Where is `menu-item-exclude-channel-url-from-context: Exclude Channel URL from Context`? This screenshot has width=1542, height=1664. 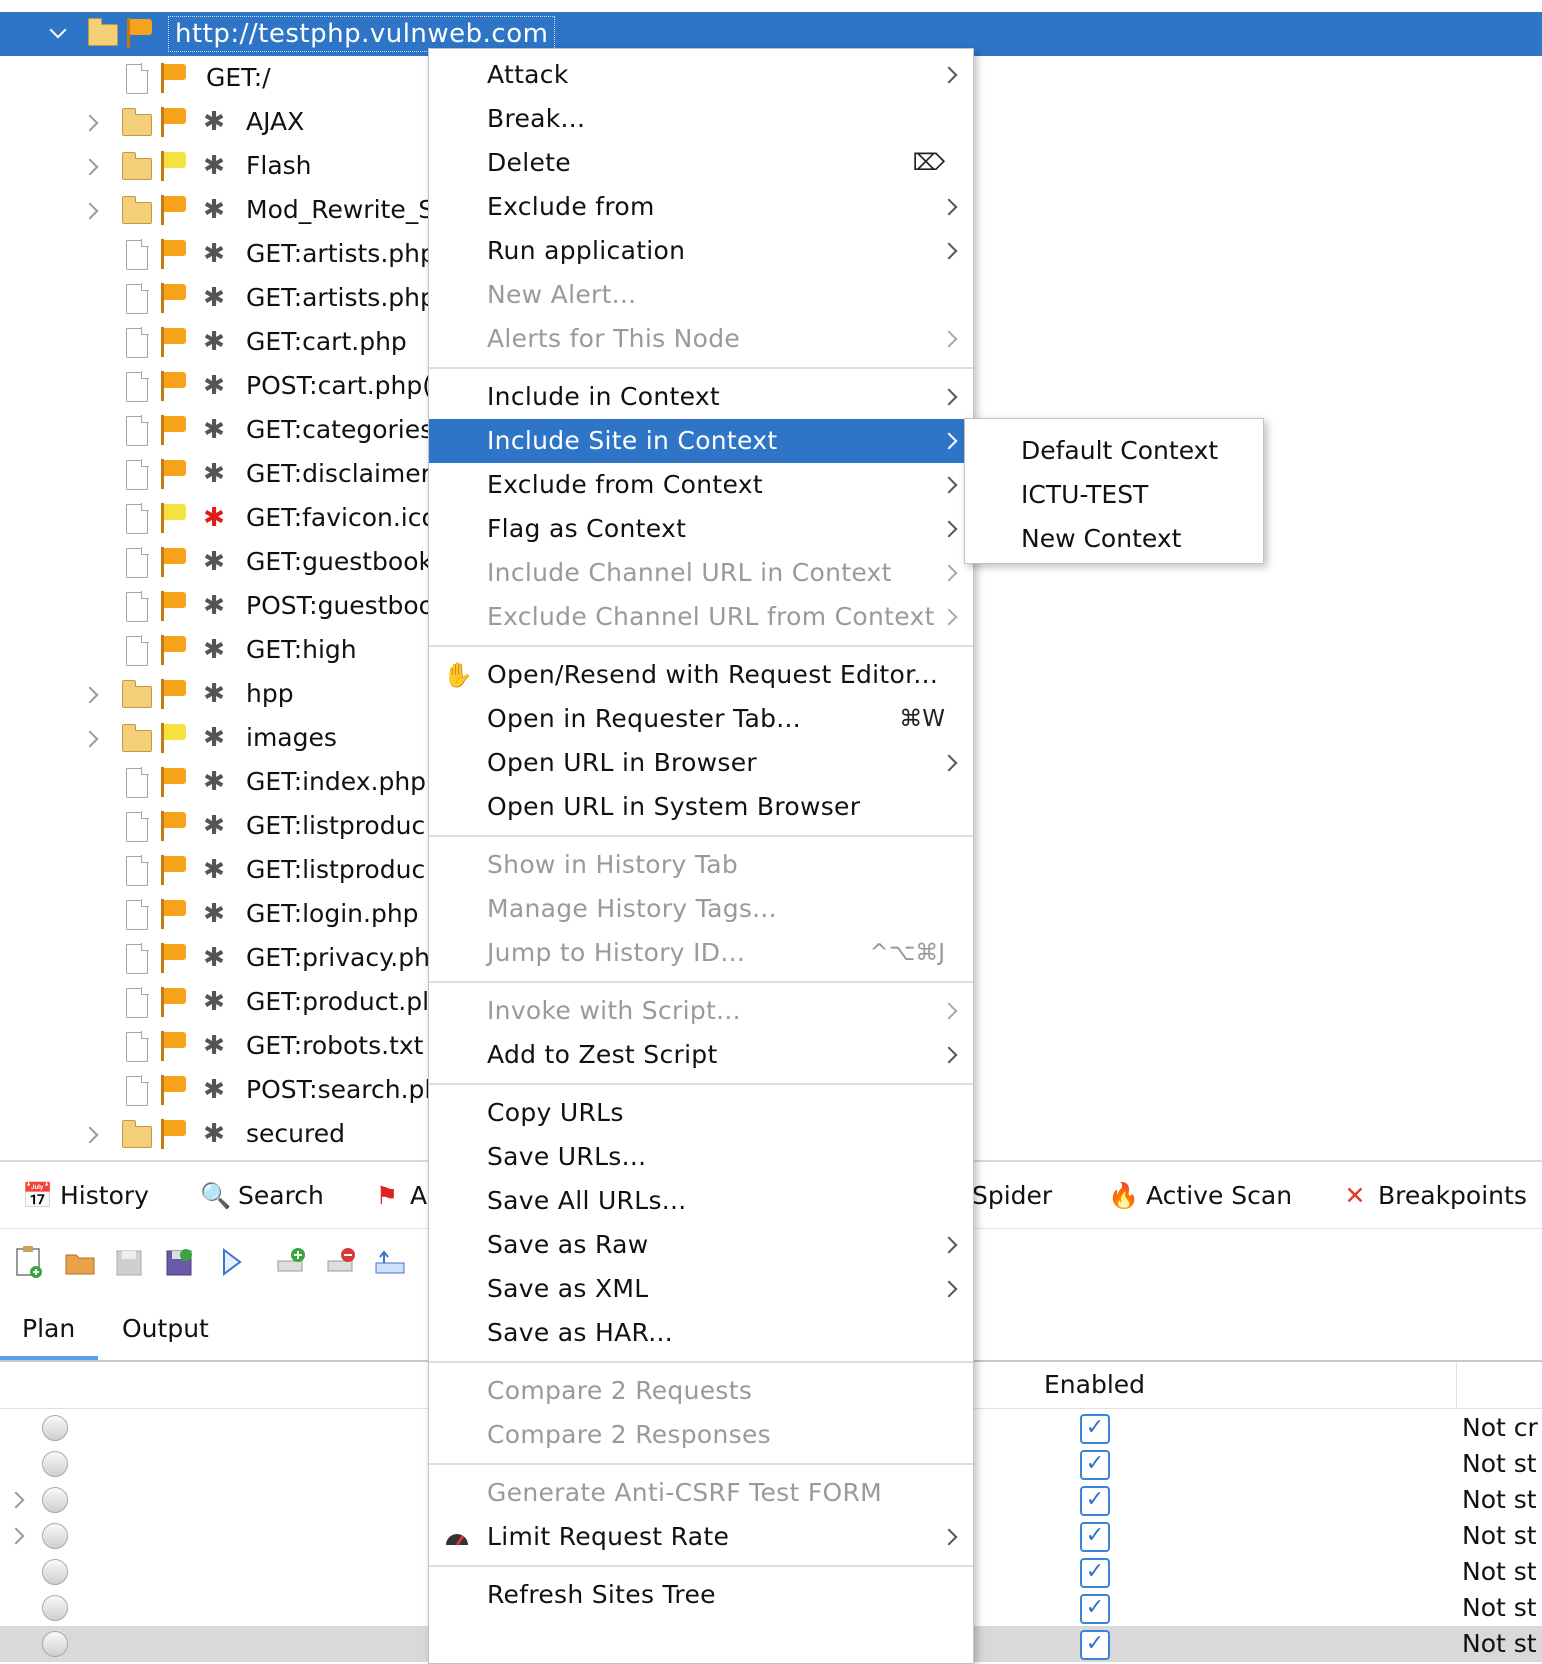
menu-item-exclude-channel-url-from-context: Exclude Channel URL from Context is located at coordinates (701, 617).